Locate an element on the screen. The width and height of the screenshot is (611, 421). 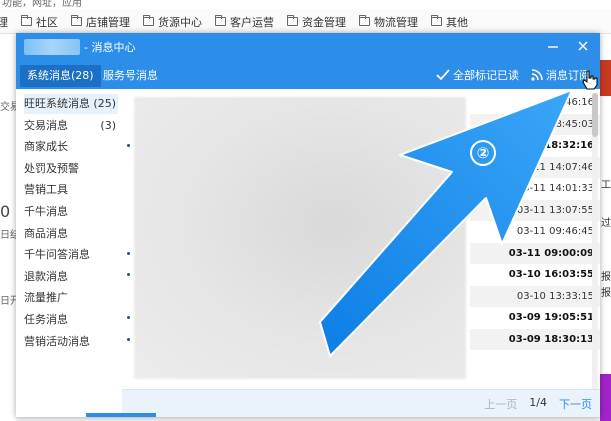
background-nav-item: 资金管理 is located at coordinates (316, 22).